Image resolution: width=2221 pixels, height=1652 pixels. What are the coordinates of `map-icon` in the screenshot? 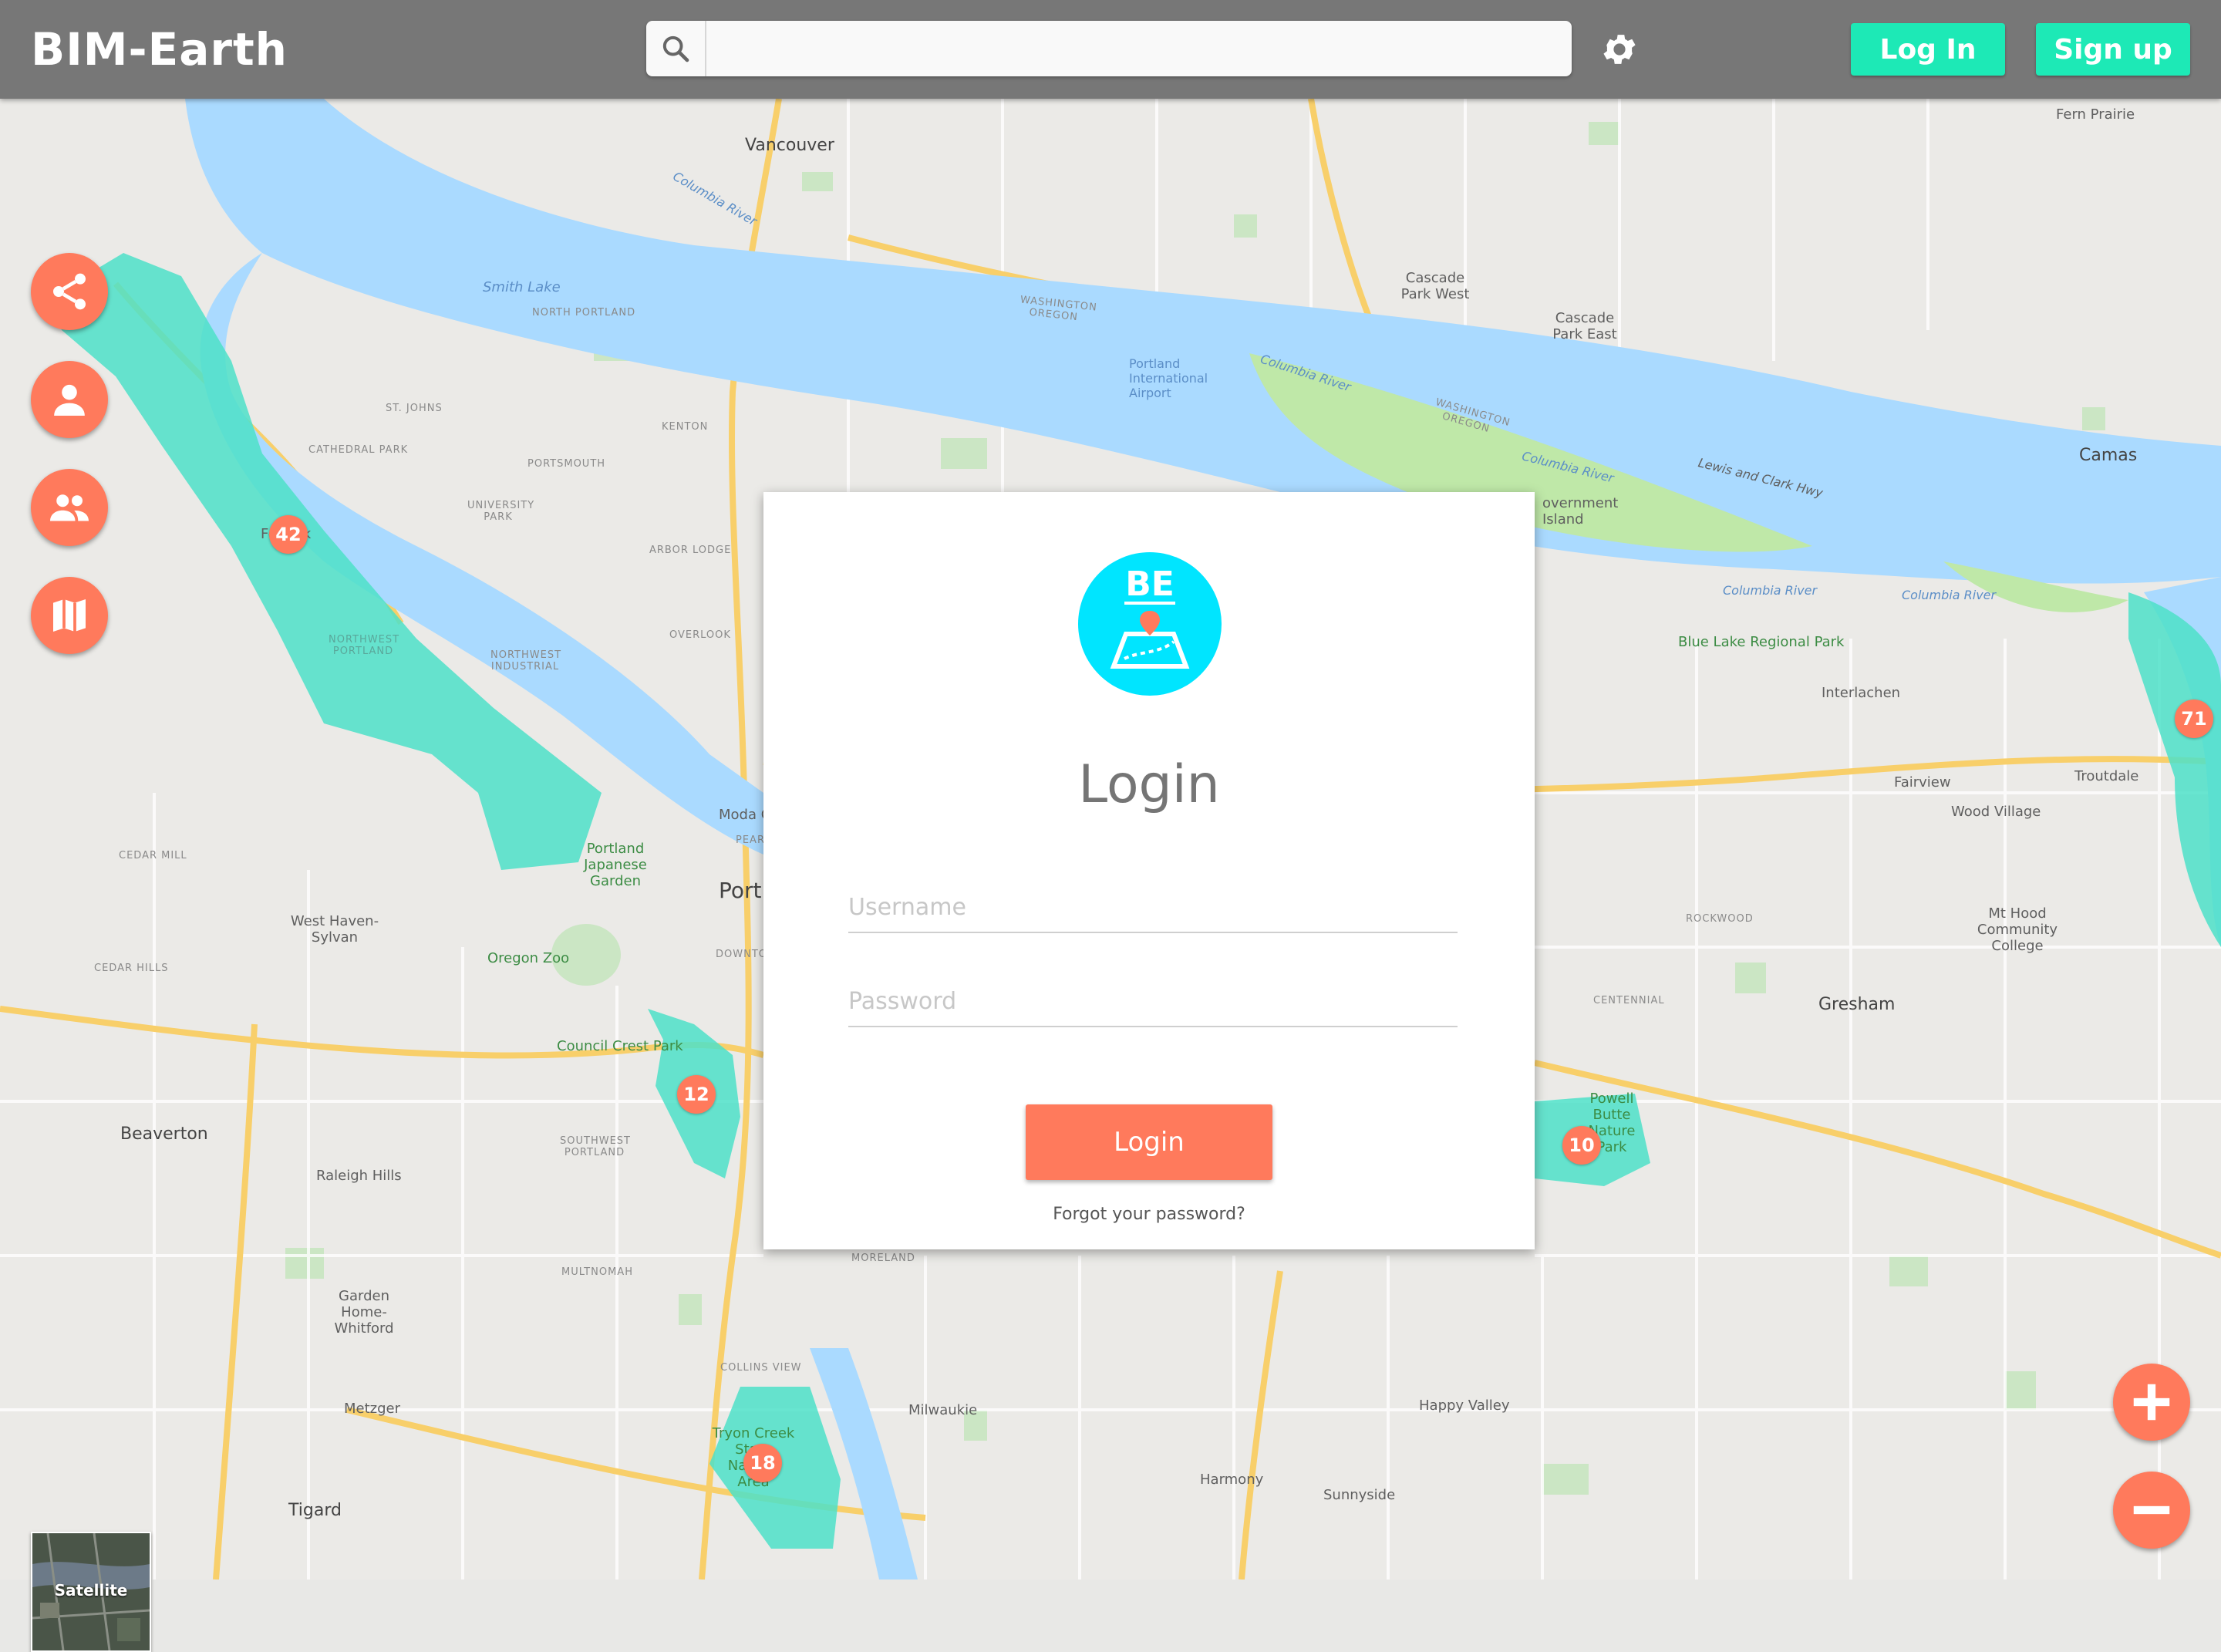 It's located at (69, 616).